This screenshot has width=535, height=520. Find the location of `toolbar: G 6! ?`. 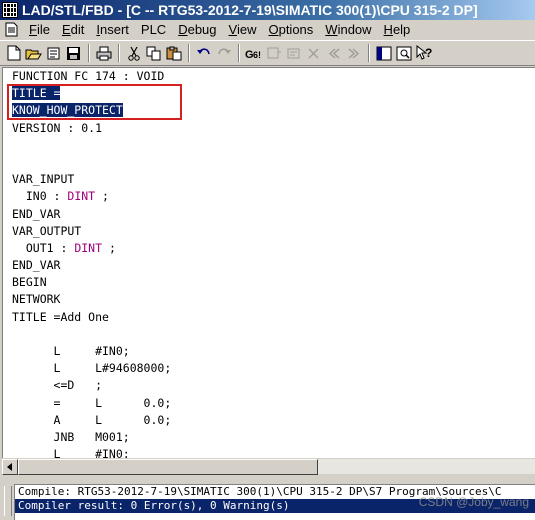

toolbar: G 6! ? is located at coordinates (267, 53).